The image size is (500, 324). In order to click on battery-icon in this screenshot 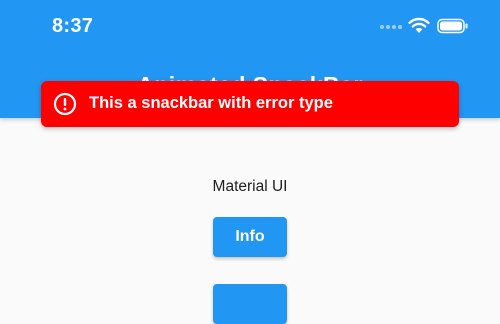, I will do `click(452, 26)`.